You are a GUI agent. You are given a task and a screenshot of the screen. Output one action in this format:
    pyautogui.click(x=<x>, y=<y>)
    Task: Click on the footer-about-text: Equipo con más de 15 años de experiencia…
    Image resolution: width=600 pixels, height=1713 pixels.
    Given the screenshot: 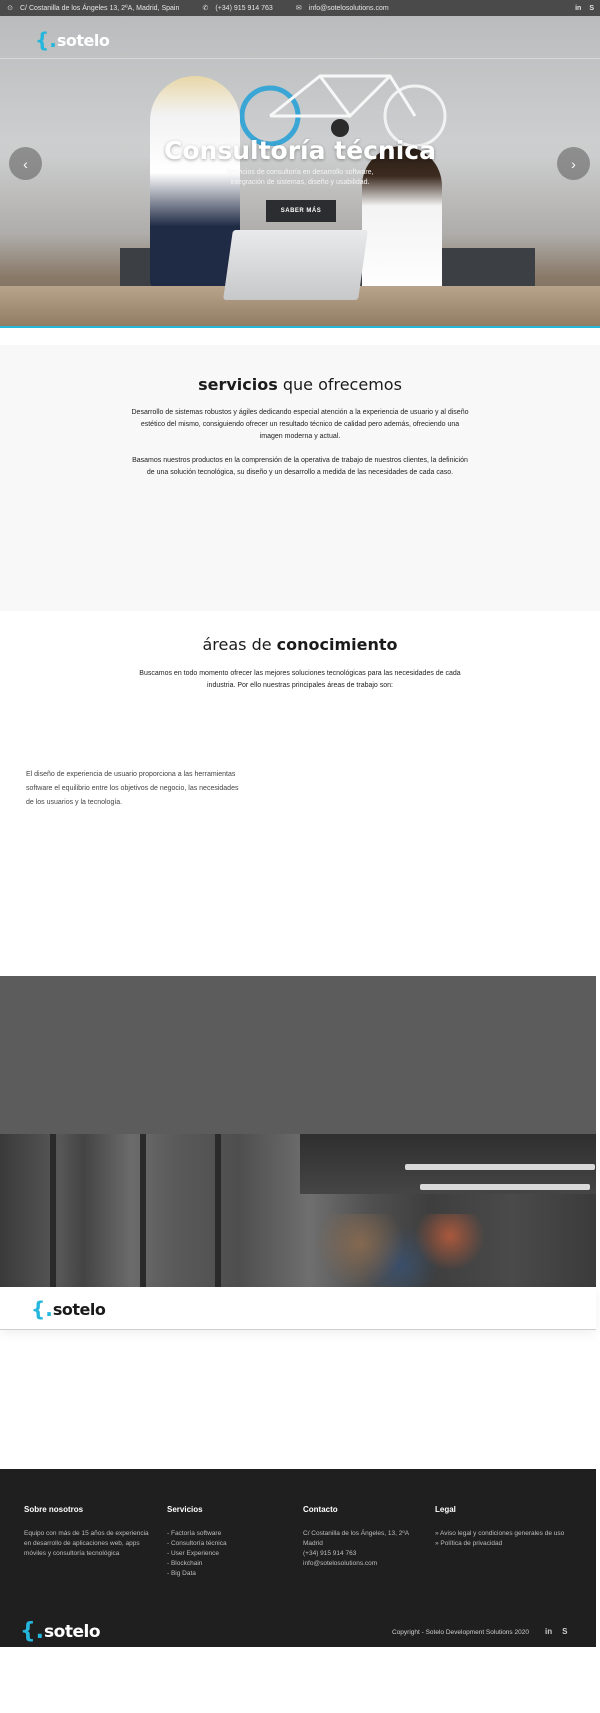 What is the action you would take?
    pyautogui.click(x=86, y=1543)
    